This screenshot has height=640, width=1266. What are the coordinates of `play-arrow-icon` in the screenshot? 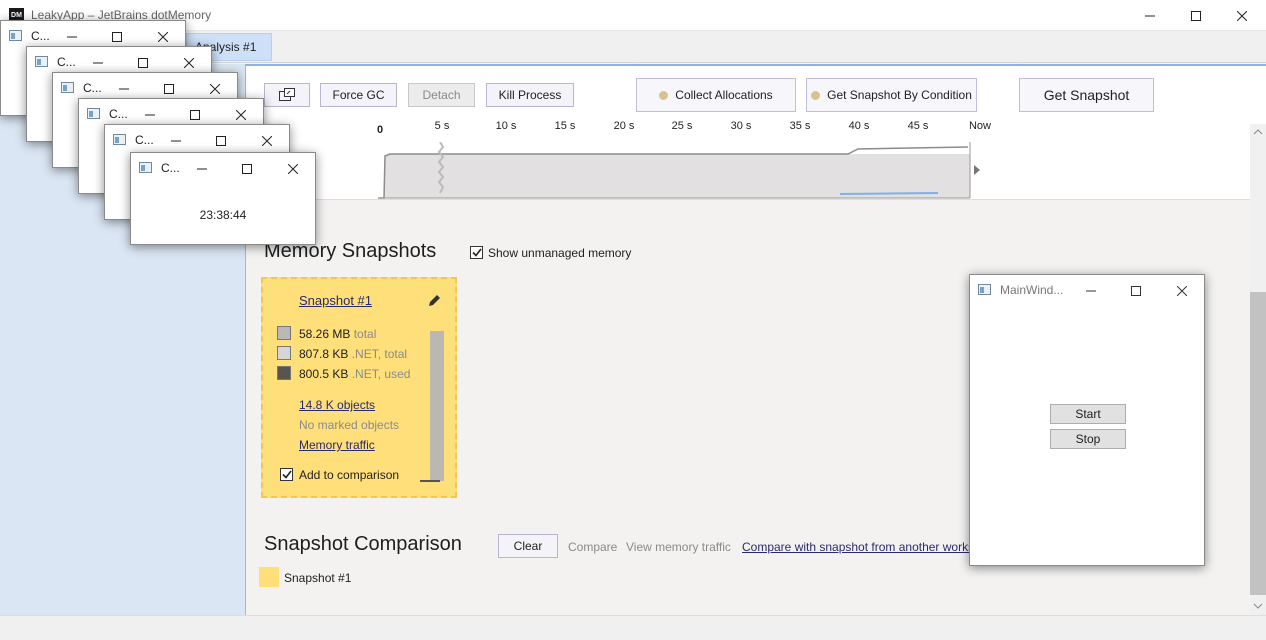 It's located at (977, 170).